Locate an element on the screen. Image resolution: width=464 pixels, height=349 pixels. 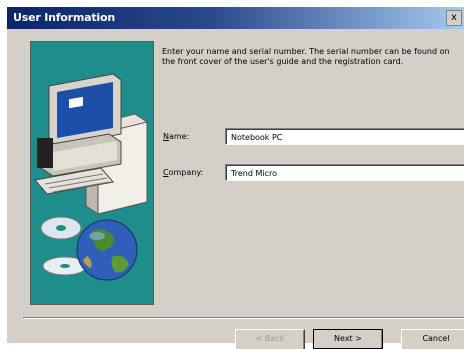
name-label-rest: ame: is located at coordinates (179, 136).